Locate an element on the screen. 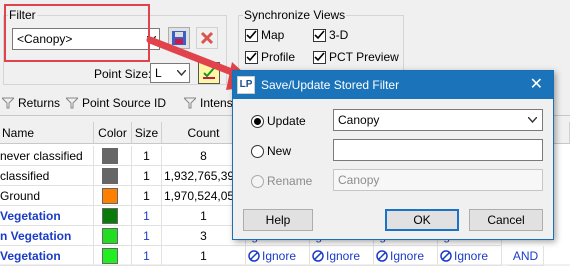 Image resolution: width=570 pixels, height=266 pixels. col-header-color: Color is located at coordinates (113, 133).